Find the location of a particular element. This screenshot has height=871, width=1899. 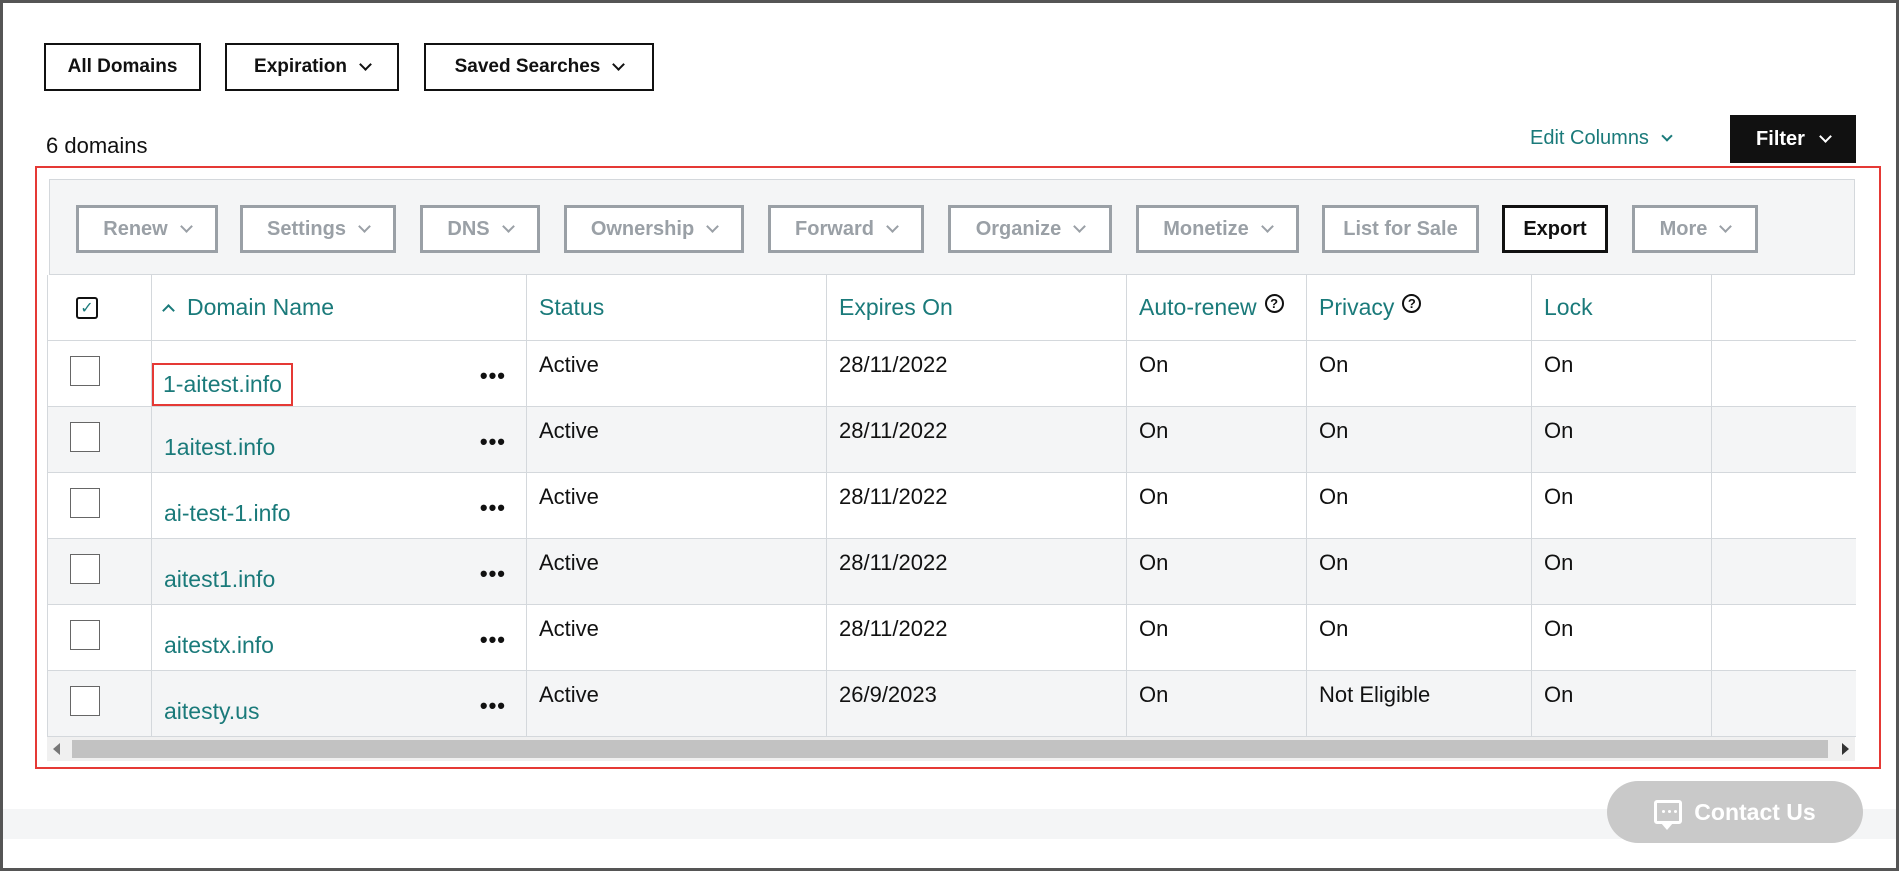

lock-header: Lock is located at coordinates (1622, 307).